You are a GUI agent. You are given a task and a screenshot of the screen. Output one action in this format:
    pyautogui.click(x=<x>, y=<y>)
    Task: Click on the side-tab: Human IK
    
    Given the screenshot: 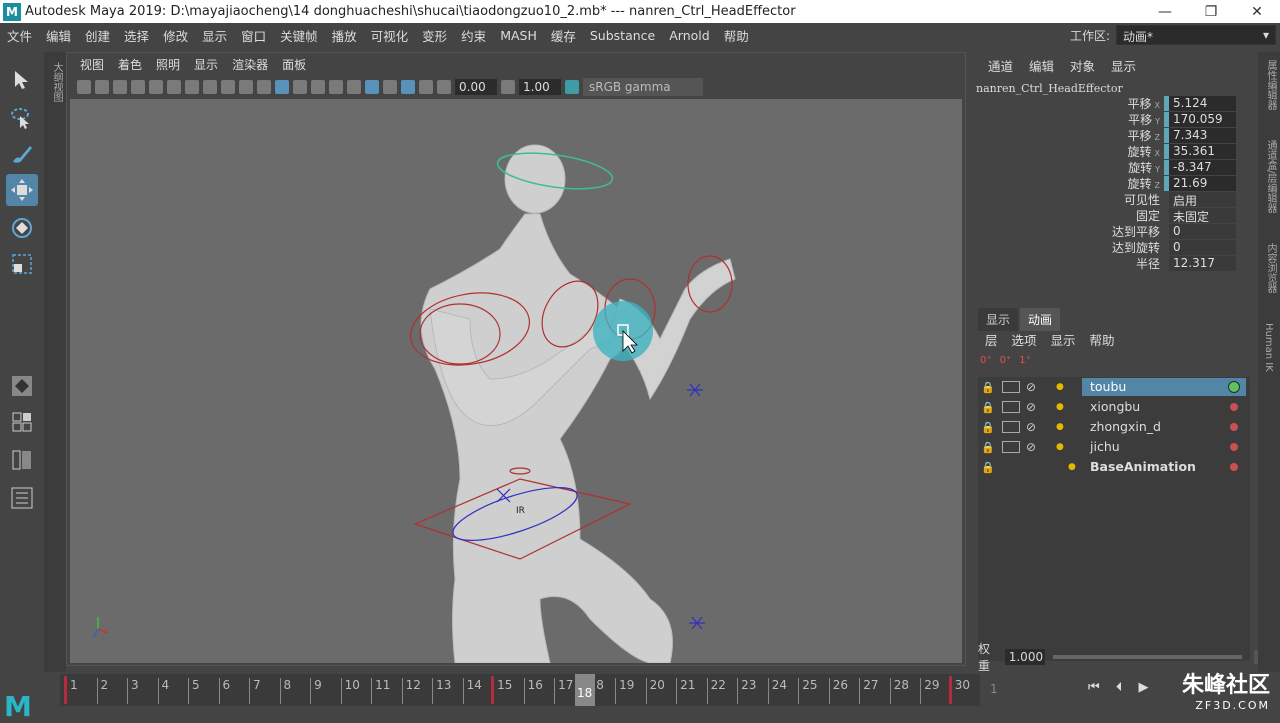 What is the action you would take?
    pyautogui.click(x=1268, y=347)
    